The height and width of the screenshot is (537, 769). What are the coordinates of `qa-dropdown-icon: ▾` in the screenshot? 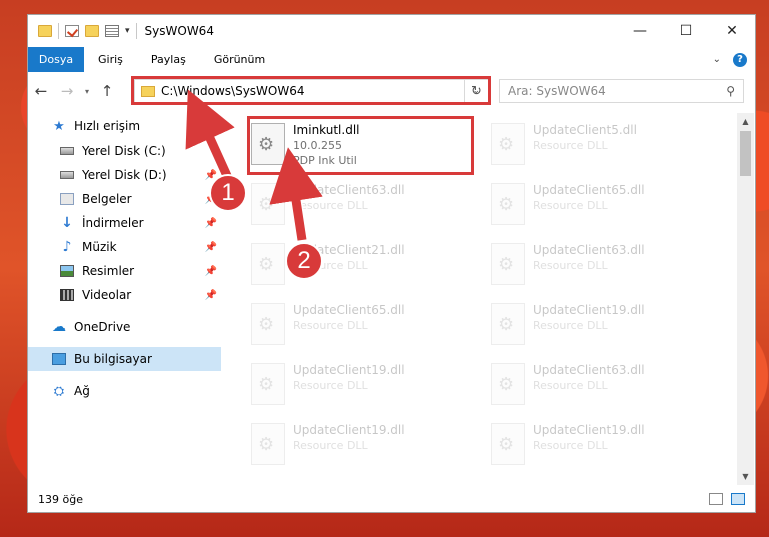 It's located at (127, 31).